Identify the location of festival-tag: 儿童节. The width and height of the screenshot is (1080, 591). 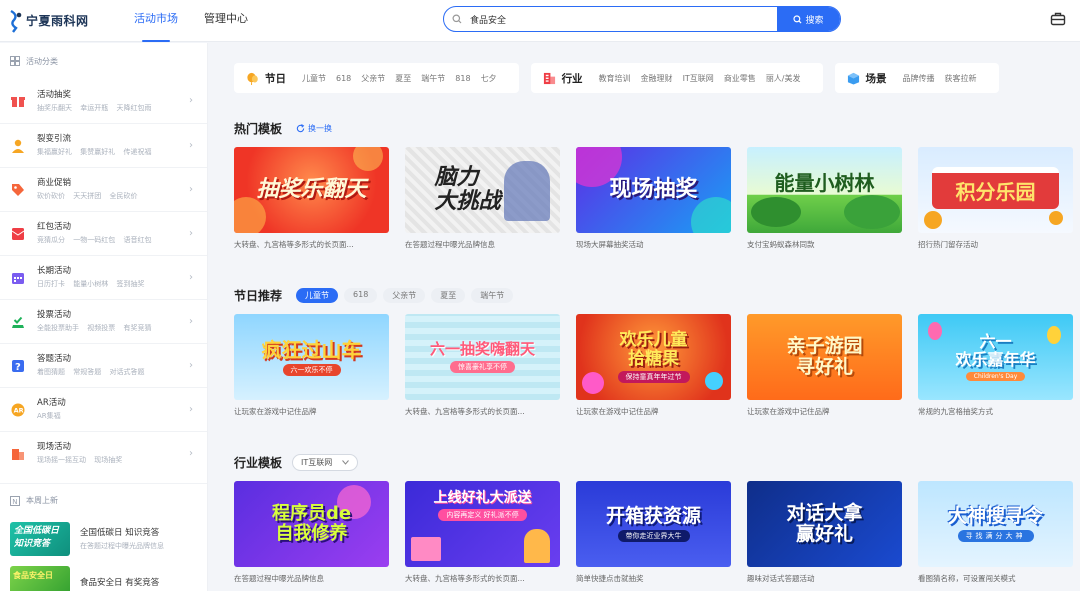
(314, 78).